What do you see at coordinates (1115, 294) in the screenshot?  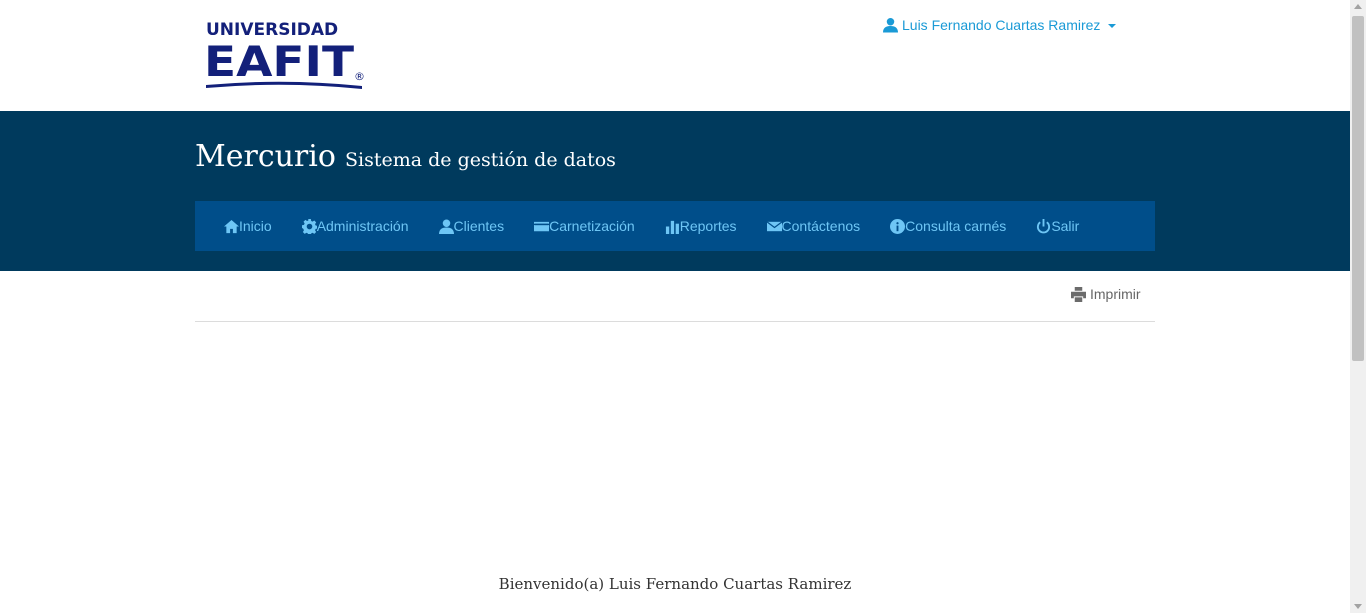 I see `print-label: Imprimir` at bounding box center [1115, 294].